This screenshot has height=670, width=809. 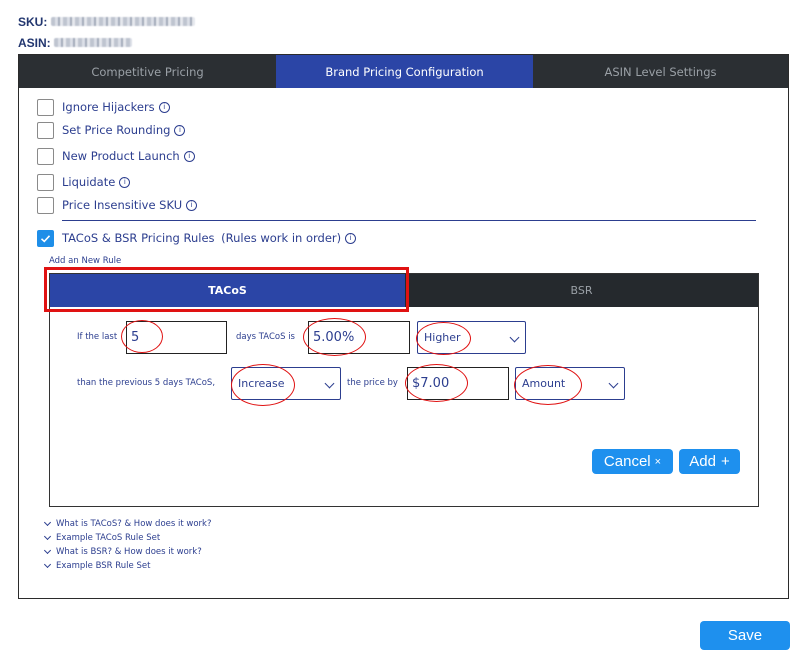 I want to click on tacos-tab-highlight, so click(x=226, y=289).